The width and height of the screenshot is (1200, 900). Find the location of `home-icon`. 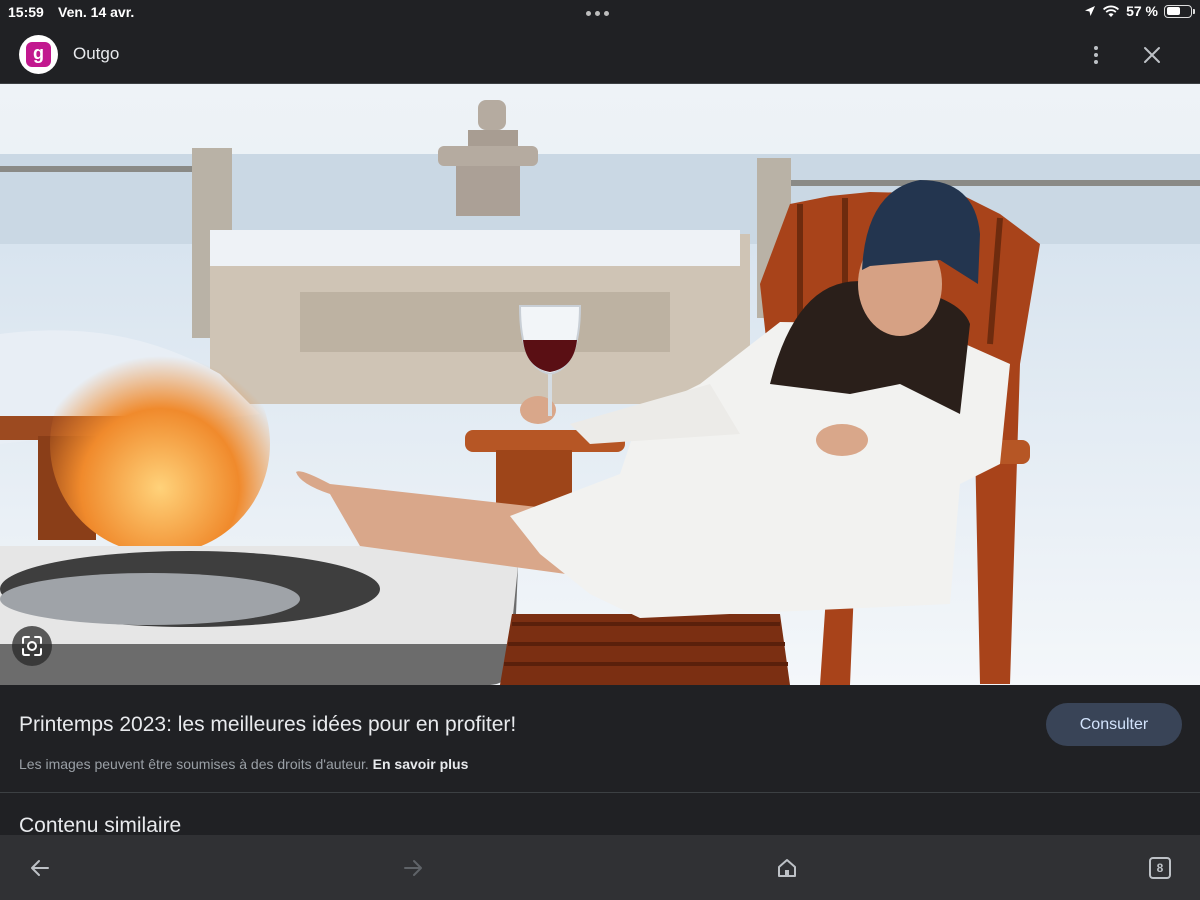

home-icon is located at coordinates (787, 868).